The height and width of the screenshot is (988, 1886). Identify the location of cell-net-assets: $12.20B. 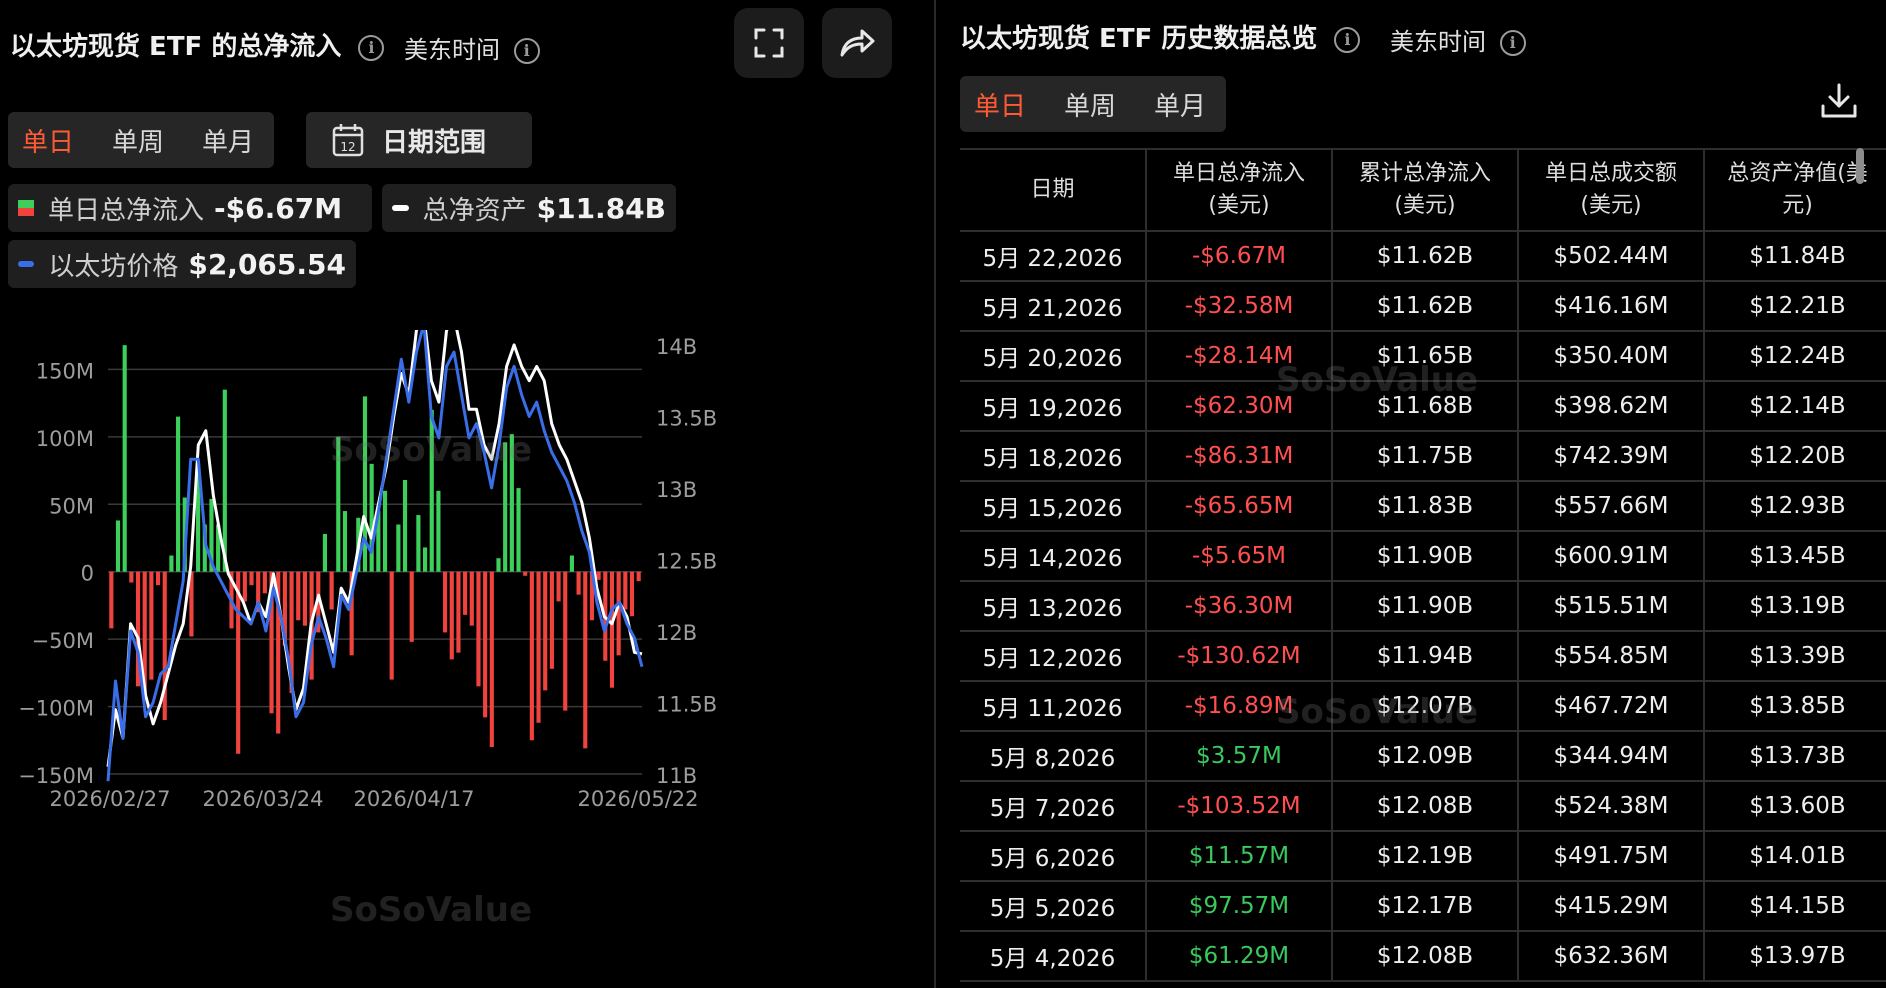
(1795, 456).